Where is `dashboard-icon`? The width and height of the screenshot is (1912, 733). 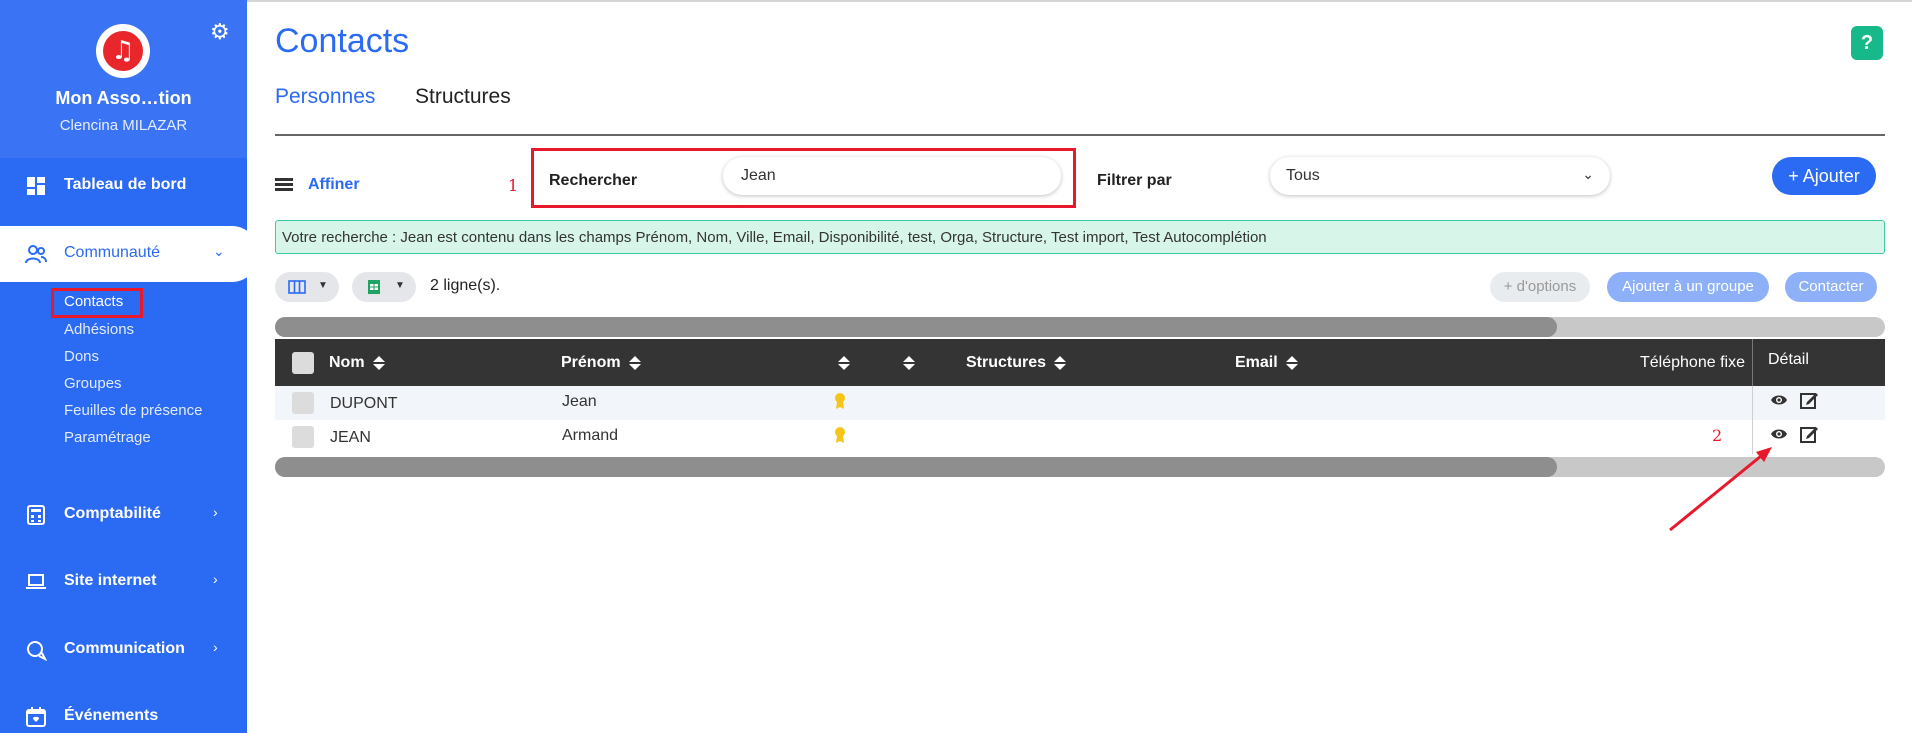 dashboard-icon is located at coordinates (36, 186).